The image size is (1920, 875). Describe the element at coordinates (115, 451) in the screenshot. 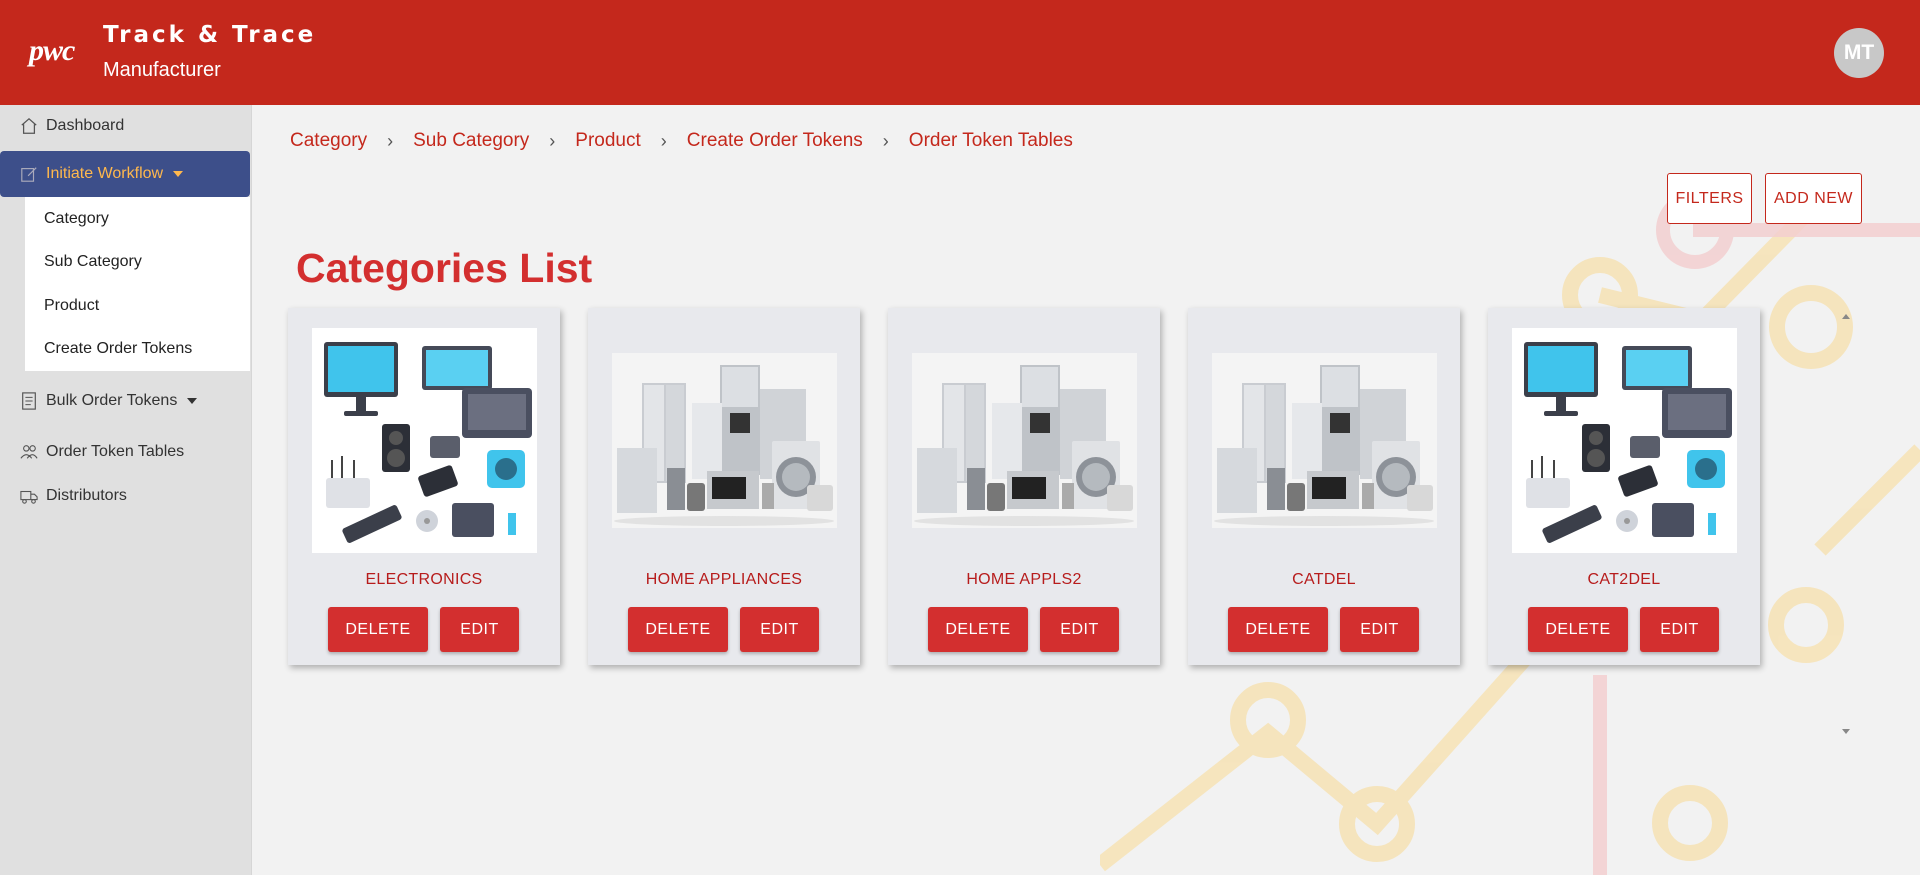

I see `sidebar-item-label: Order Token Tables` at that location.